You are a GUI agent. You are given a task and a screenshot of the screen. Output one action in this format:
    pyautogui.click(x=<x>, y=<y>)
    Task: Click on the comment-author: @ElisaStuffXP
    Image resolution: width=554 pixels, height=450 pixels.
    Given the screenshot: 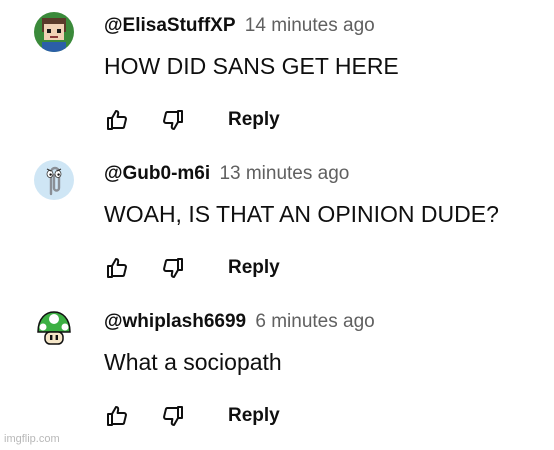 What is the action you would take?
    pyautogui.click(x=170, y=25)
    